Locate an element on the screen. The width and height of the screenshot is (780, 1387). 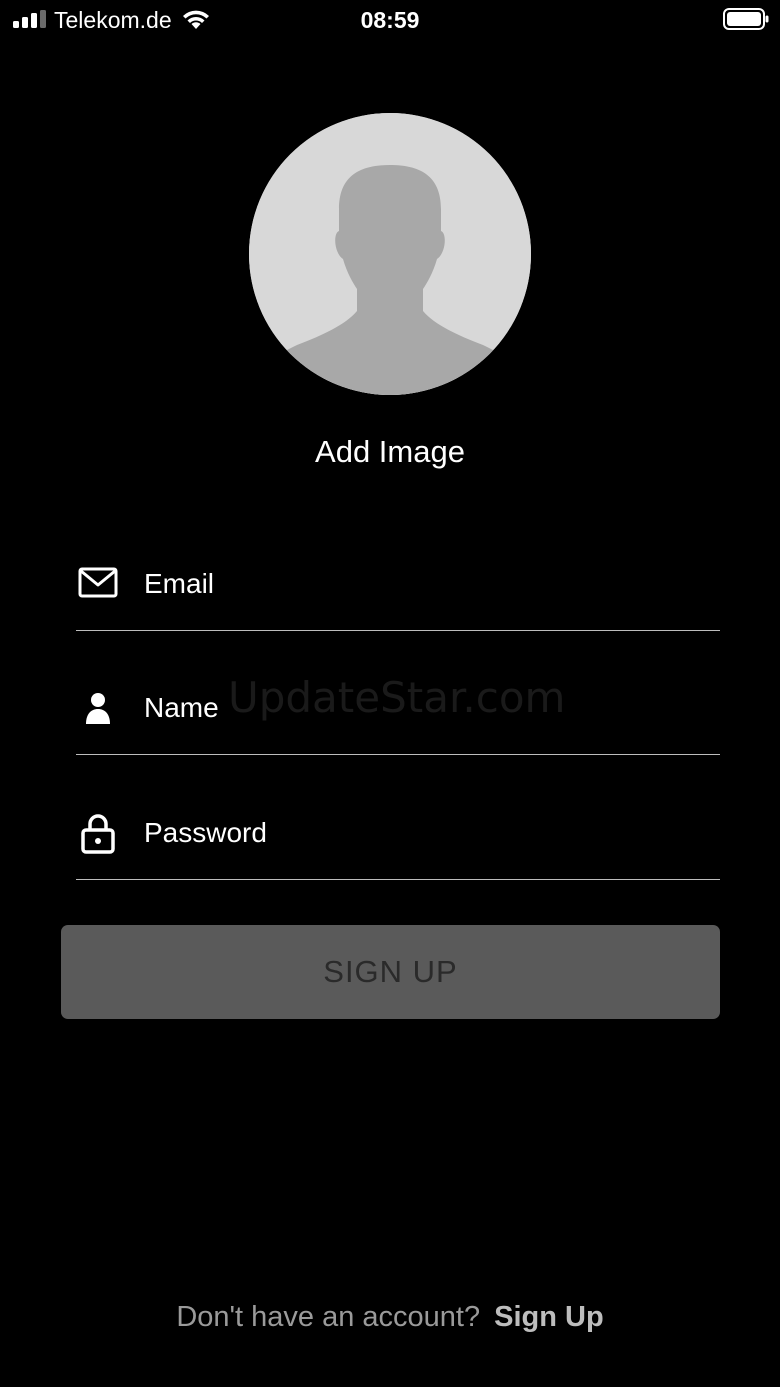
avatar-picker is located at coordinates (390, 254).